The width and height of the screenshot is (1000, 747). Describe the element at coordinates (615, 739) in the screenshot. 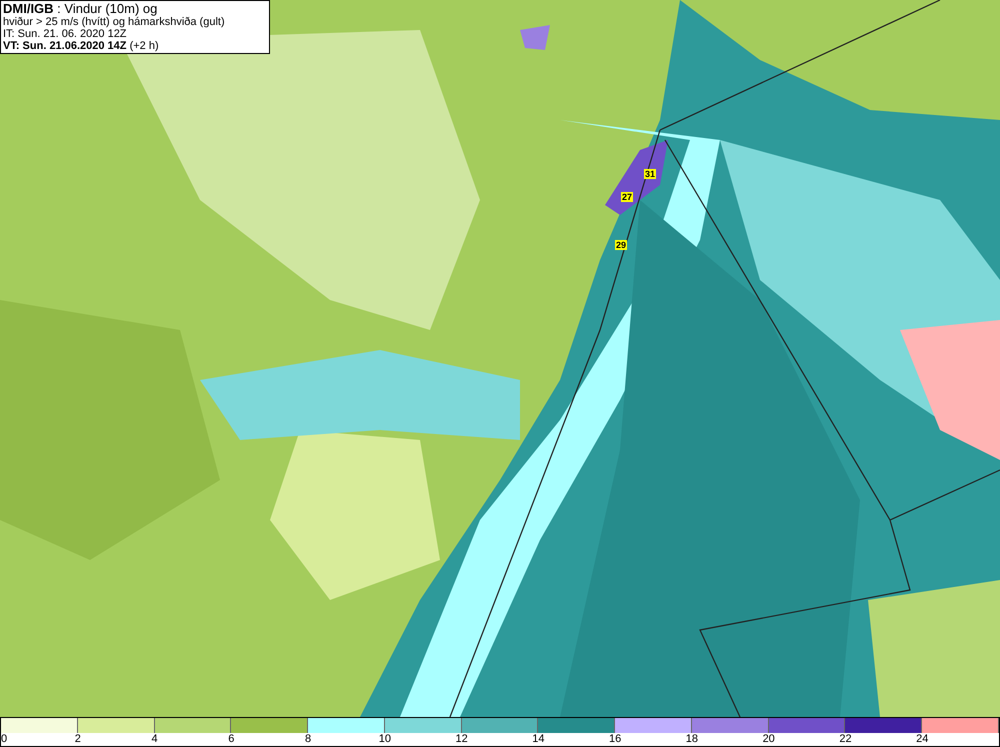

I see `legend-tick-label: 16` at that location.